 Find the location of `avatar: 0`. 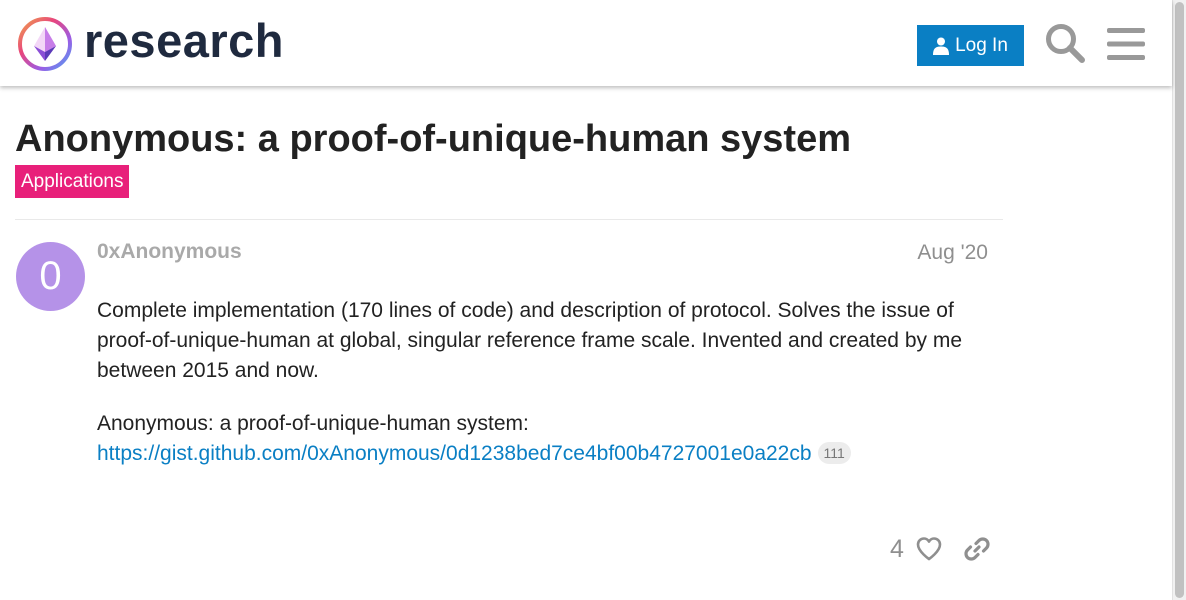

avatar: 0 is located at coordinates (50, 276).